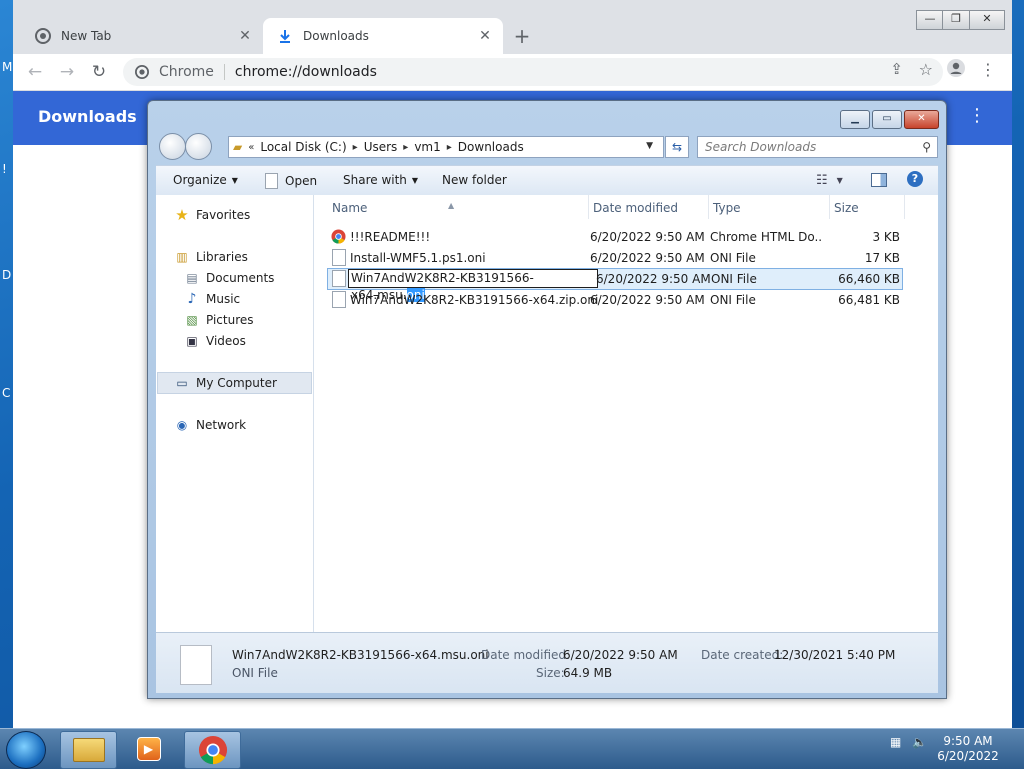 This screenshot has height=769, width=1024. I want to click on nav-documents: ▤ Documents, so click(229, 278).